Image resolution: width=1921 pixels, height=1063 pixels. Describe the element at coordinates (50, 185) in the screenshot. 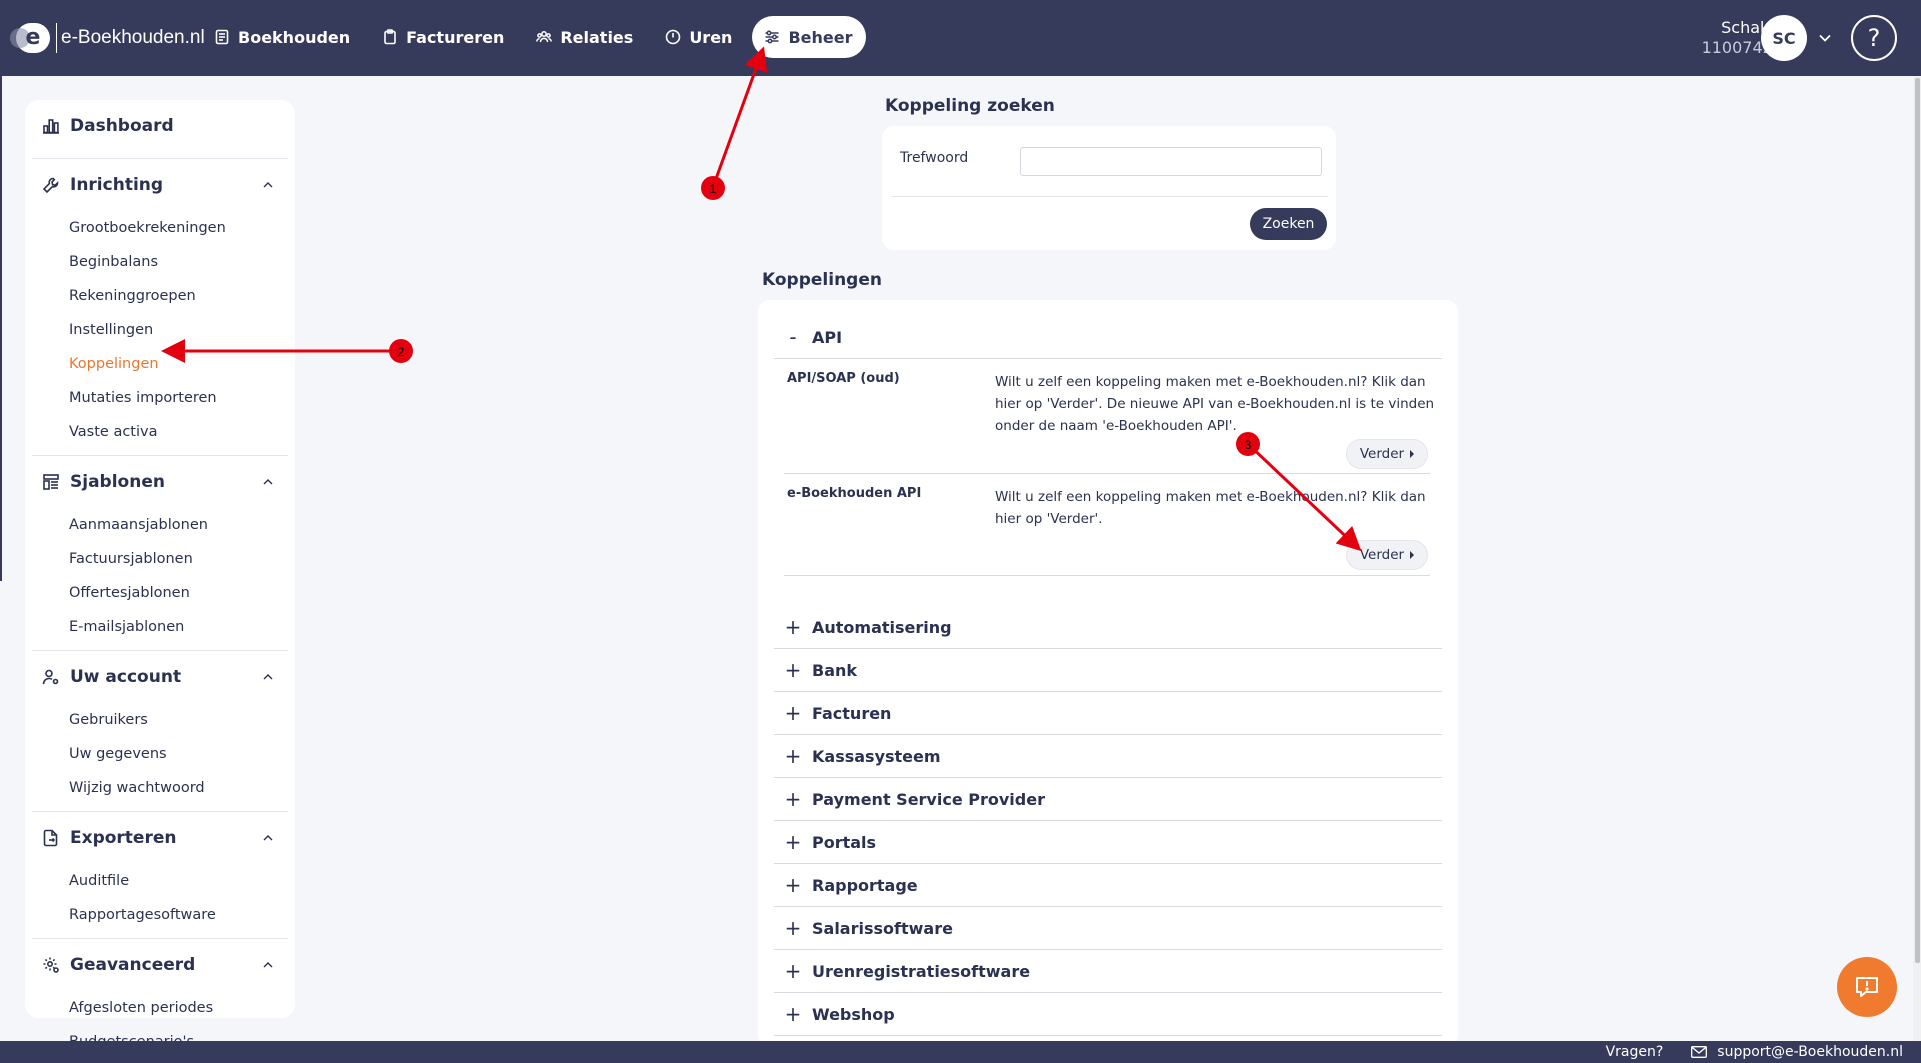

I see `wrench-icon` at that location.